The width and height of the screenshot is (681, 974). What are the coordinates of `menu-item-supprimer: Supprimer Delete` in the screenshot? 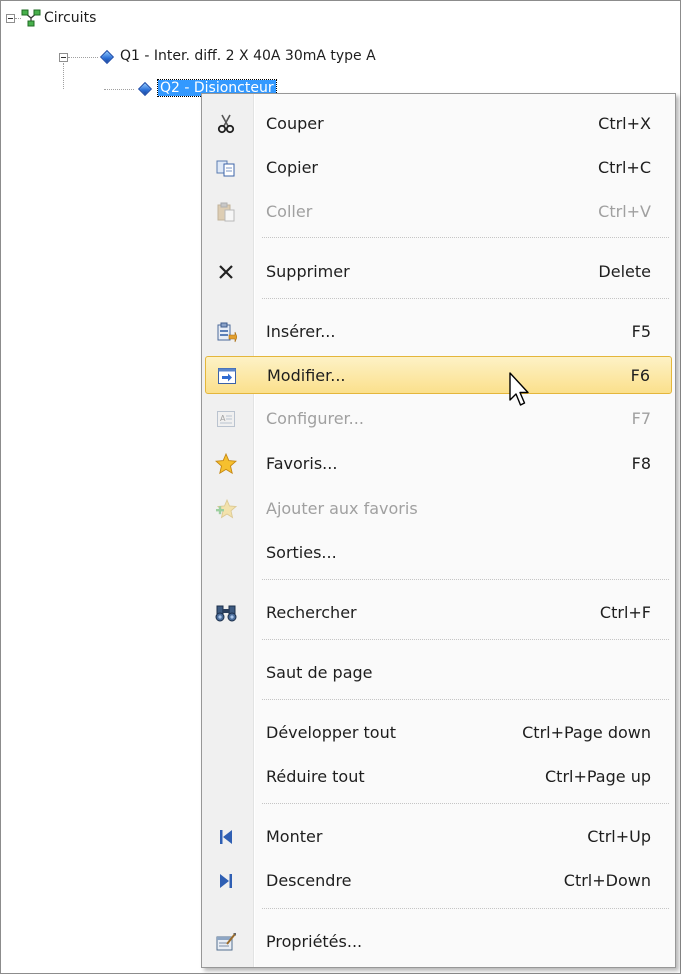 It's located at (438, 272).